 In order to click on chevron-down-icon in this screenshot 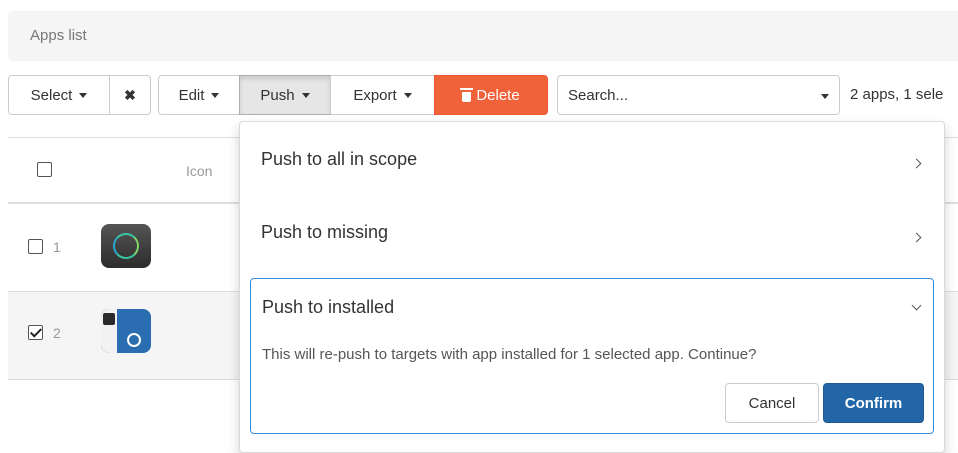, I will do `click(916, 305)`.